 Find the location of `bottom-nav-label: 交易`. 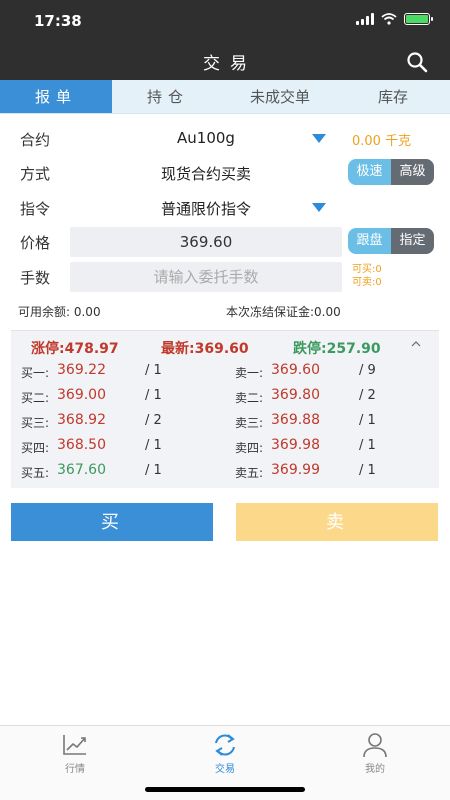

bottom-nav-label: 交易 is located at coordinates (225, 769).